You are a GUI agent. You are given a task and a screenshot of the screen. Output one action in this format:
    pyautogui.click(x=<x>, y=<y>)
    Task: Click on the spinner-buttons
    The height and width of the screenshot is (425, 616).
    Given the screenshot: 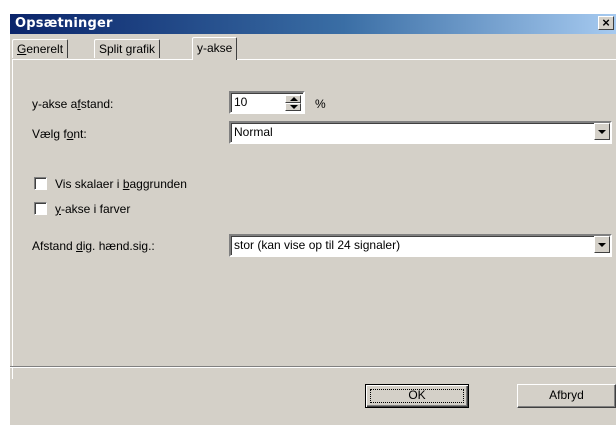 What is the action you would take?
    pyautogui.click(x=293, y=103)
    